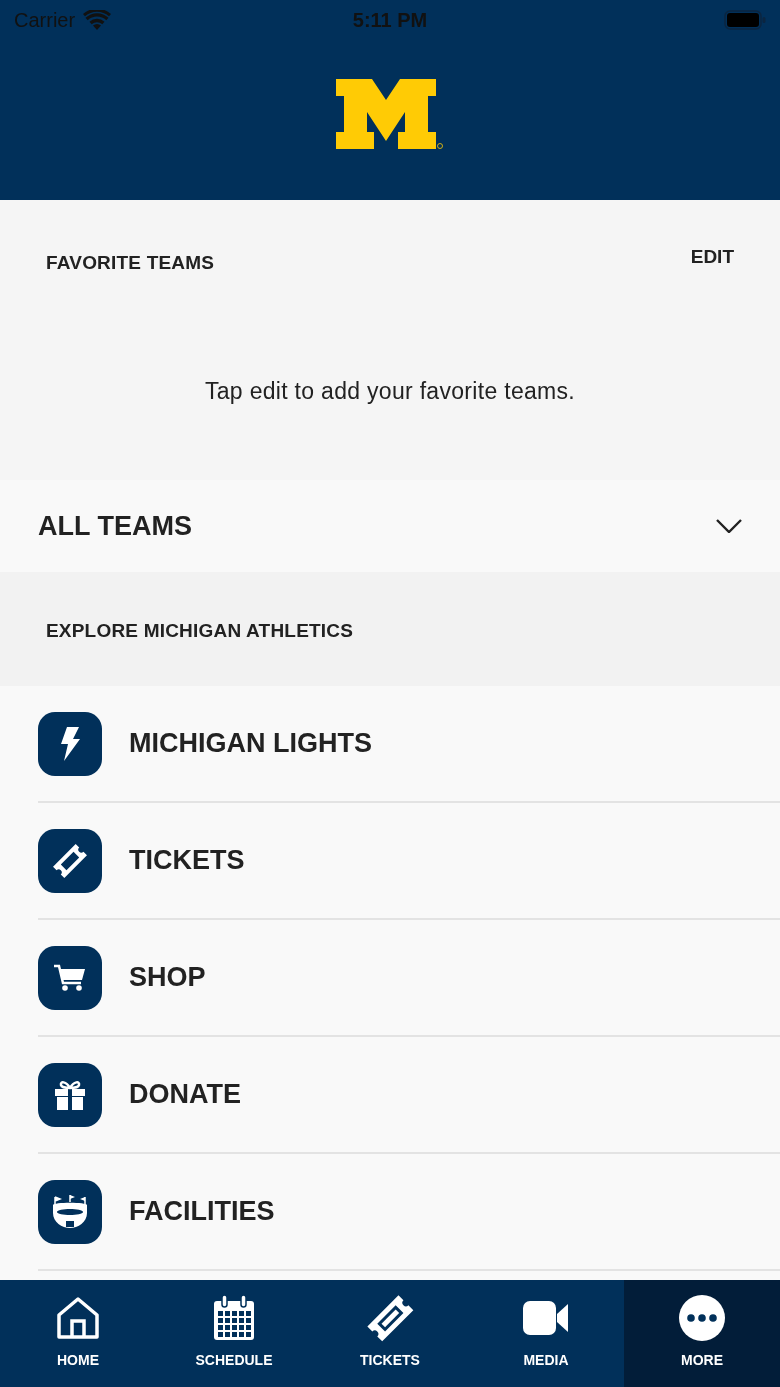 The image size is (780, 1387). What do you see at coordinates (70, 1094) in the screenshot?
I see `gift-icon` at bounding box center [70, 1094].